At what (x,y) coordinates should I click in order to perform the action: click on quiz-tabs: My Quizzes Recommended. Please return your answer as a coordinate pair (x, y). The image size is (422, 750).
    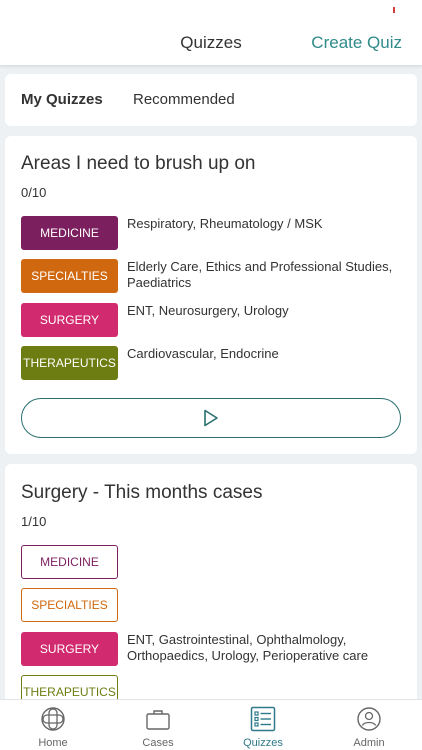
    Looking at the image, I should click on (211, 100).